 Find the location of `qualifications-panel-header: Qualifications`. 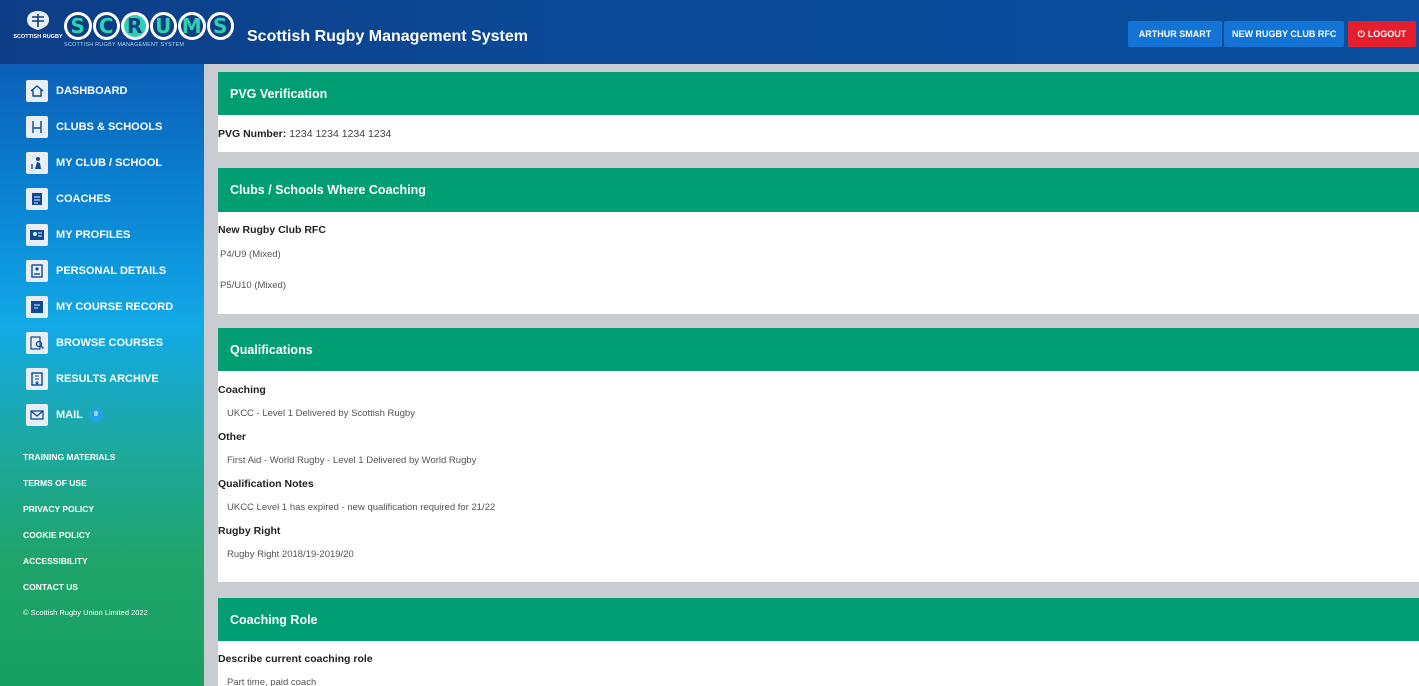

qualifications-panel-header: Qualifications is located at coordinates (818, 349).